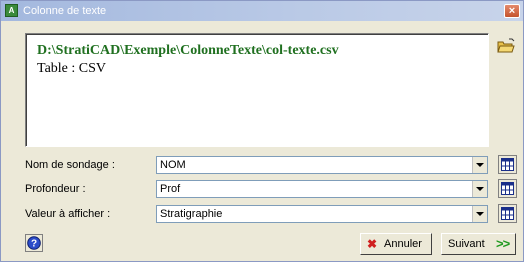 The image size is (524, 262). I want to click on valeur-dropdown-arrow, so click(479, 214).